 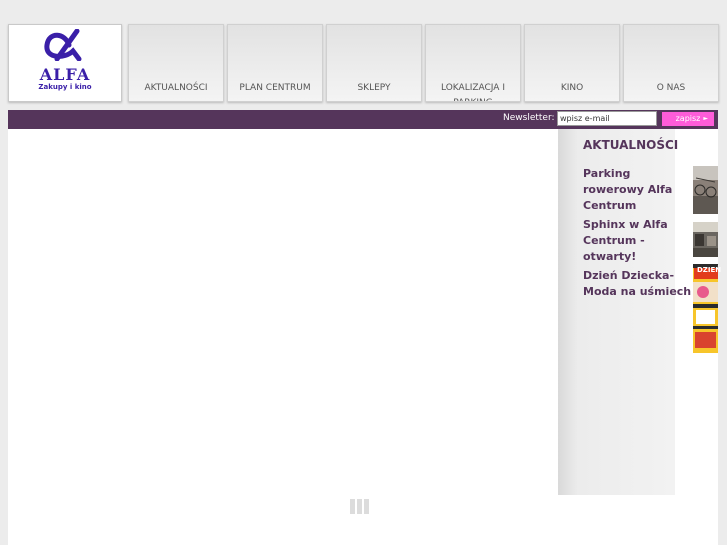 What do you see at coordinates (705, 118) in the screenshot?
I see `arrow-right-icon: ►` at bounding box center [705, 118].